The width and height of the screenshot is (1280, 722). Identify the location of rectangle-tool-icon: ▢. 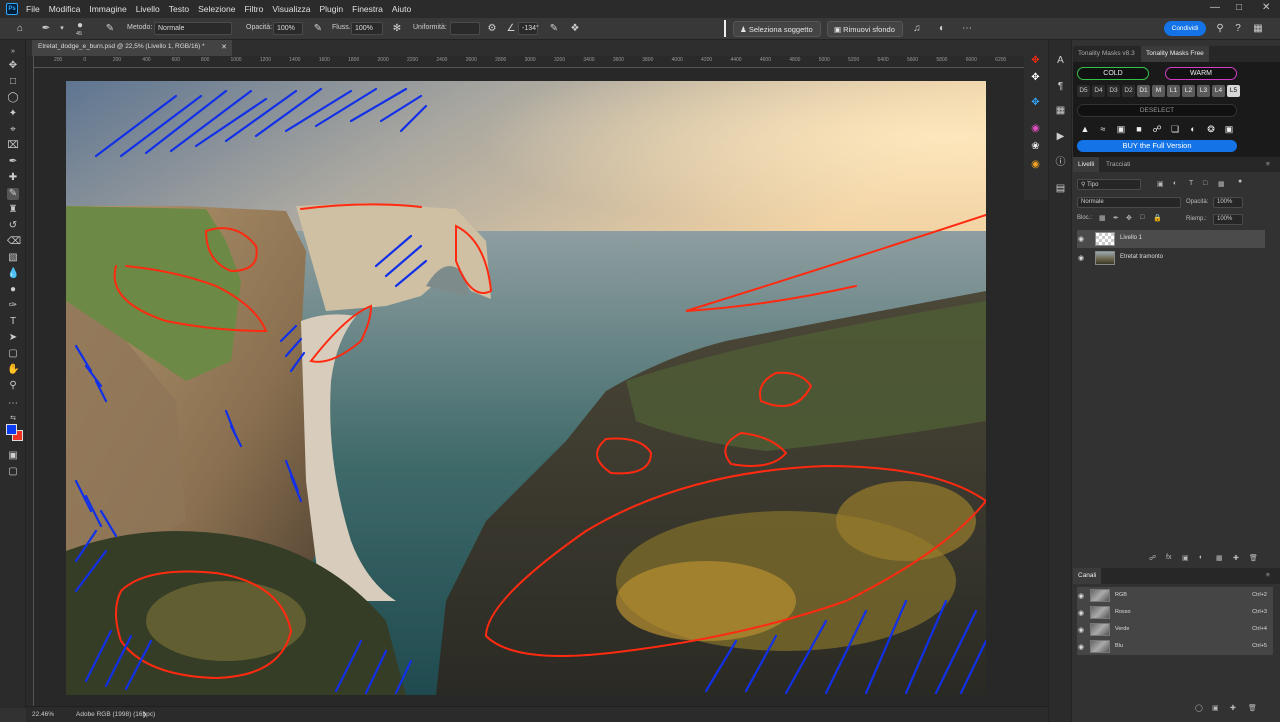
(13, 354).